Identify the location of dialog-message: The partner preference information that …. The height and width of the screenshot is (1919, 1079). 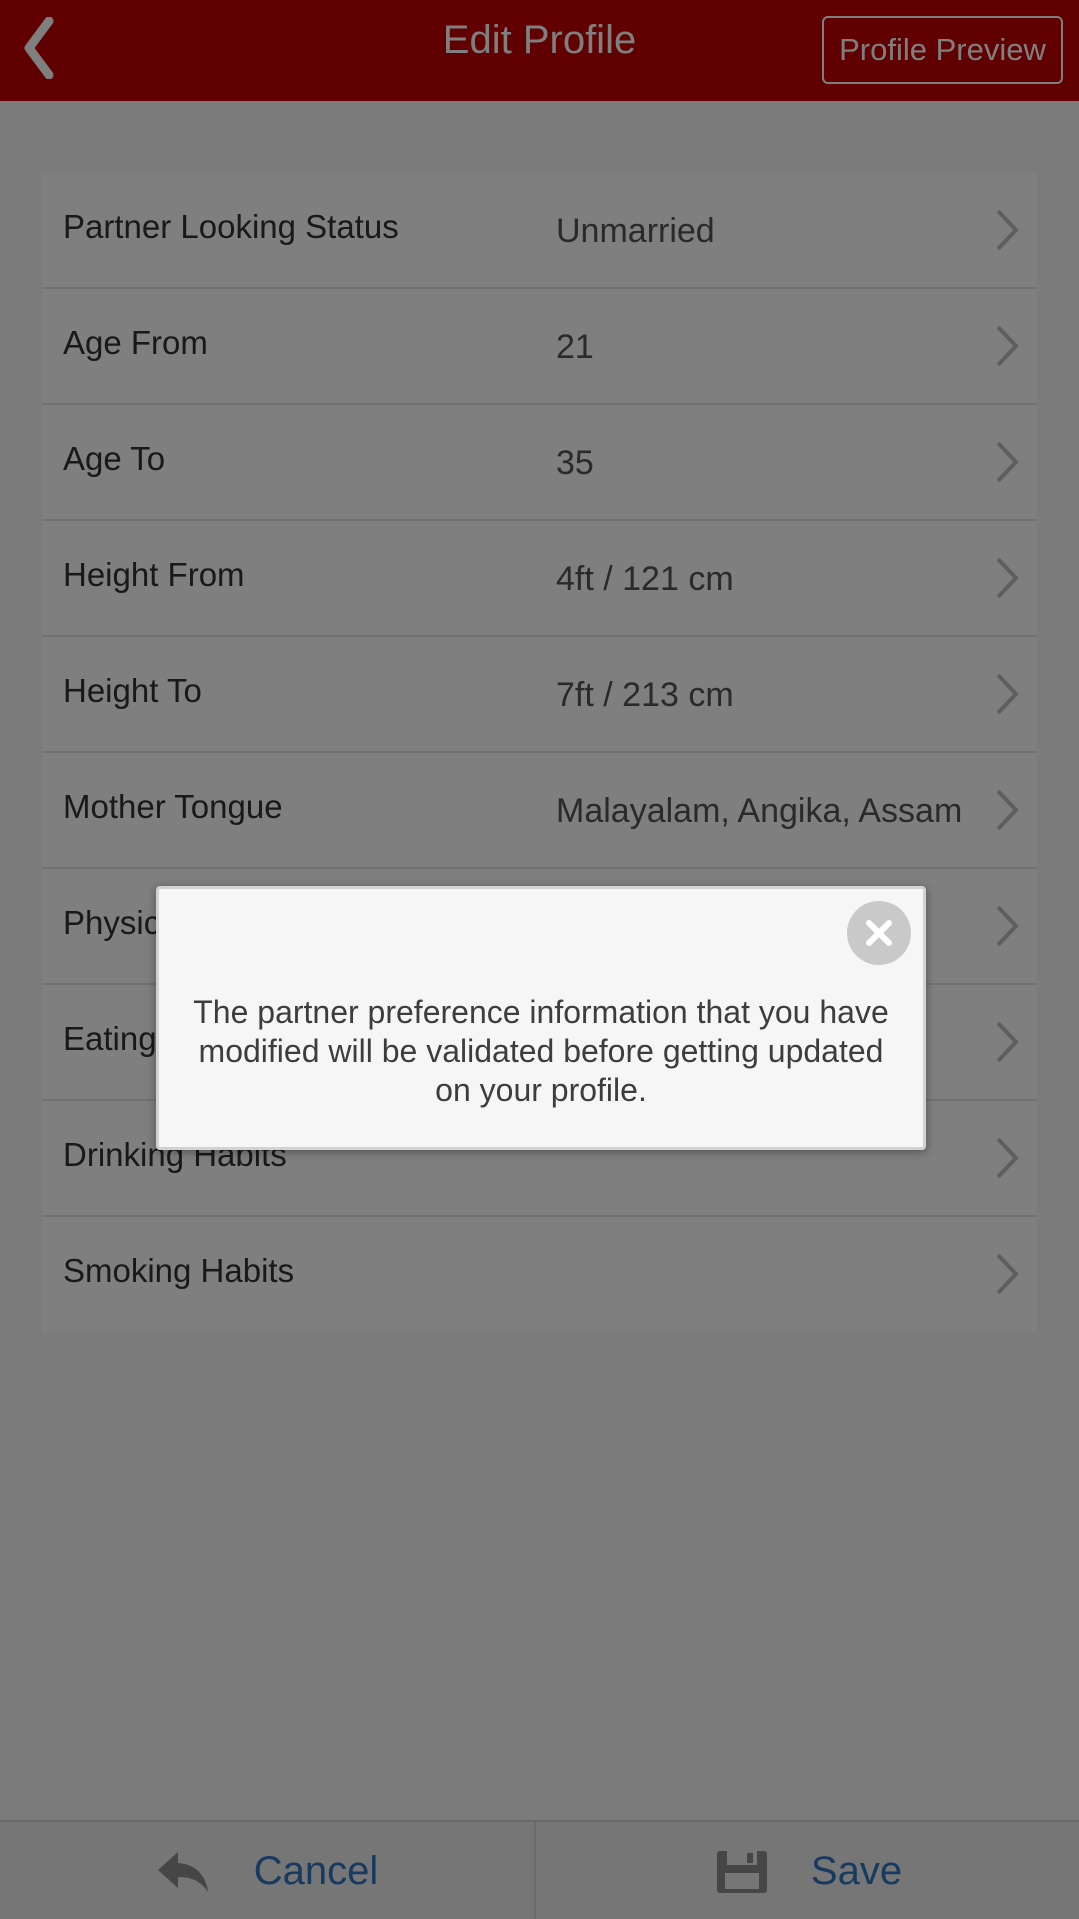
(541, 1051).